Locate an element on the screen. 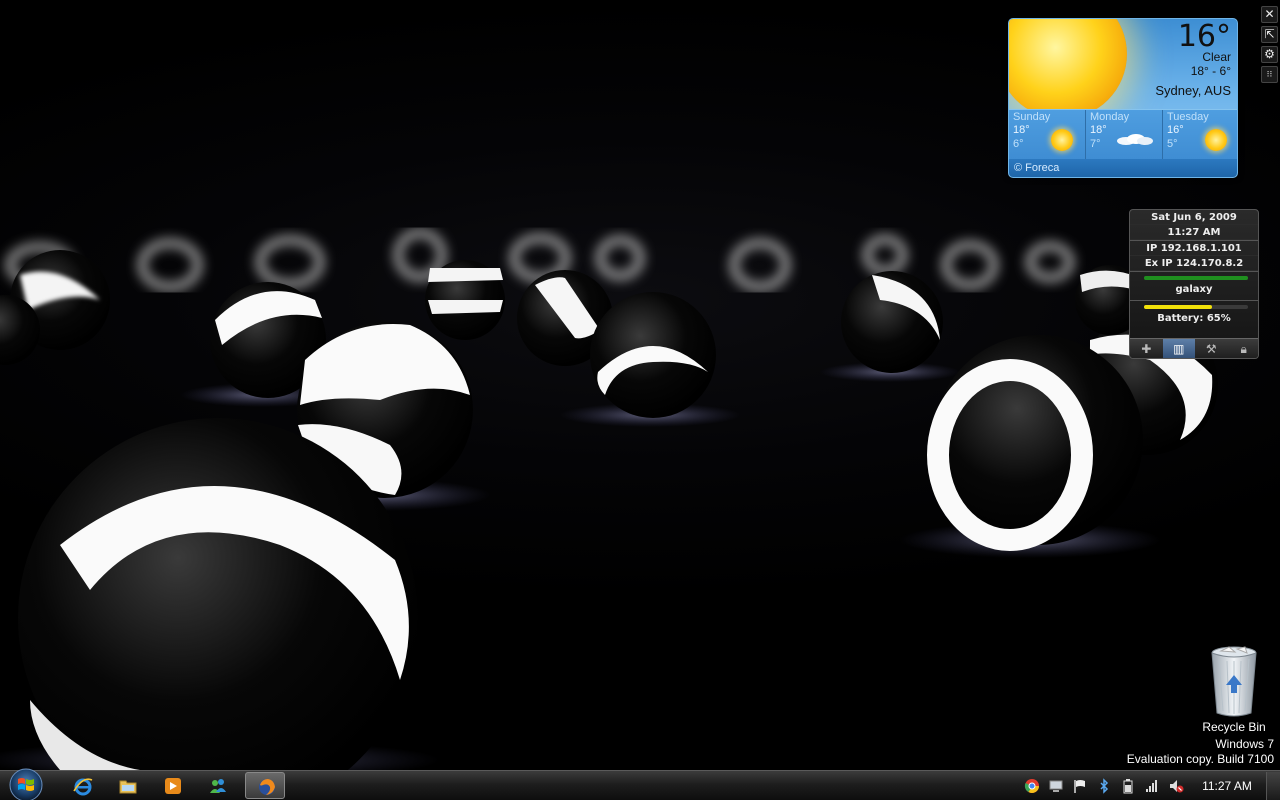  media-player-icon is located at coordinates (173, 786).